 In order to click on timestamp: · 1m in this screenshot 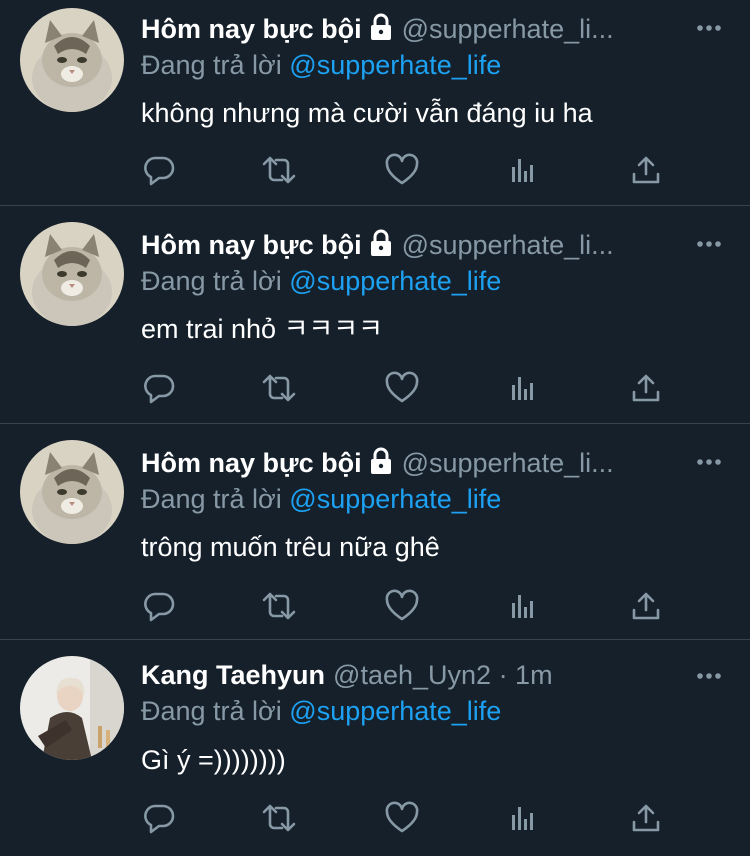, I will do `click(526, 675)`.